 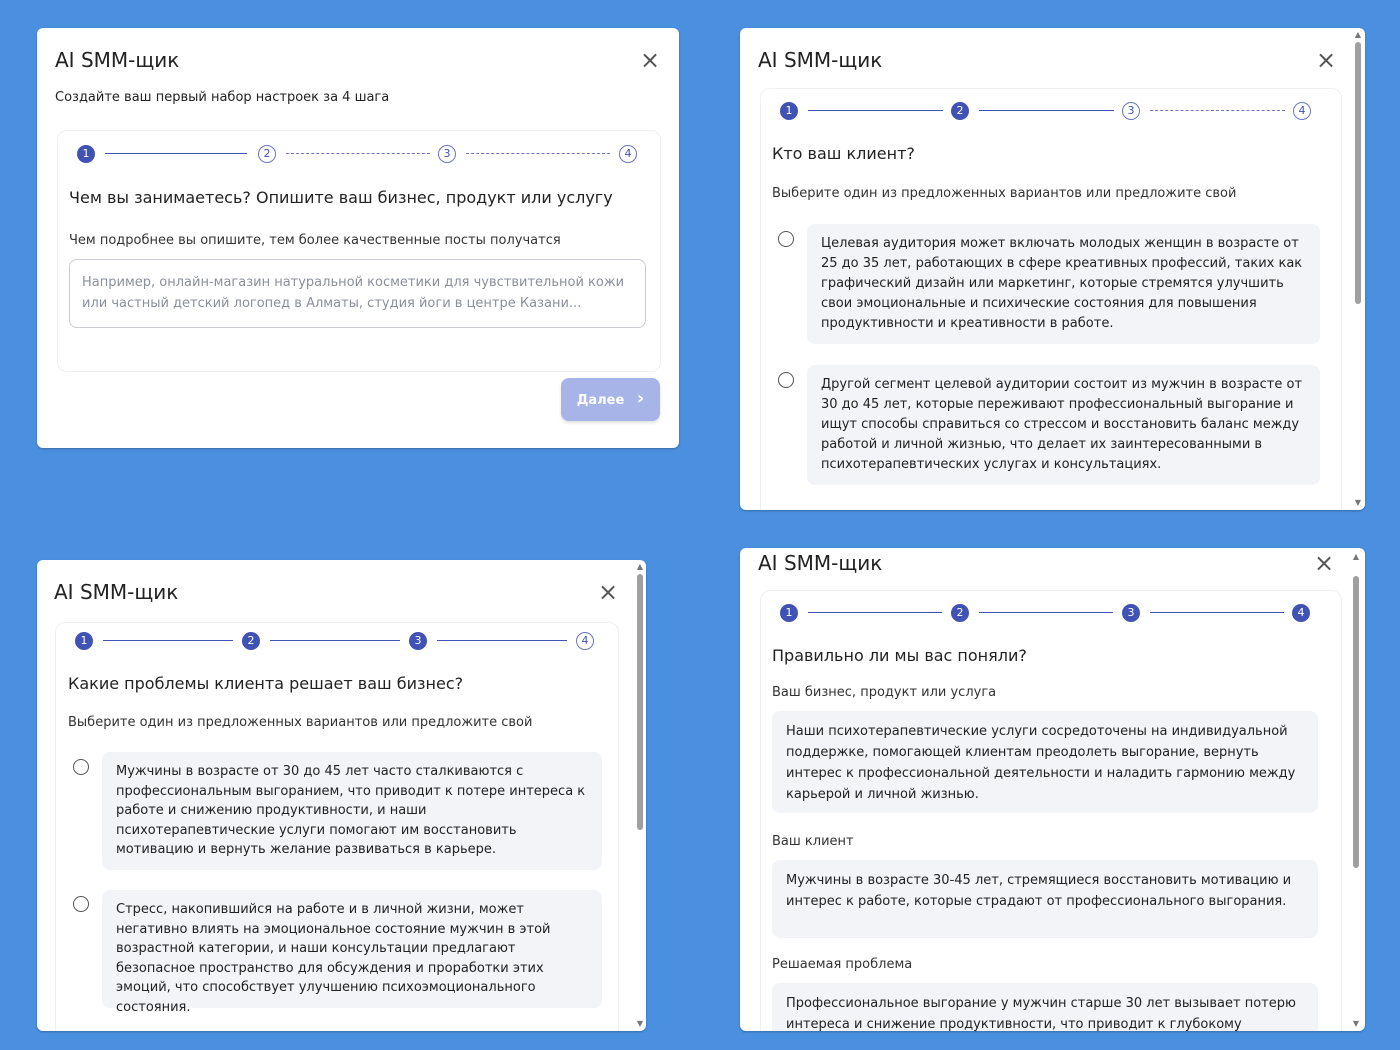 What do you see at coordinates (813, 841) in the screenshot?
I see `client-label: Ваш клиент` at bounding box center [813, 841].